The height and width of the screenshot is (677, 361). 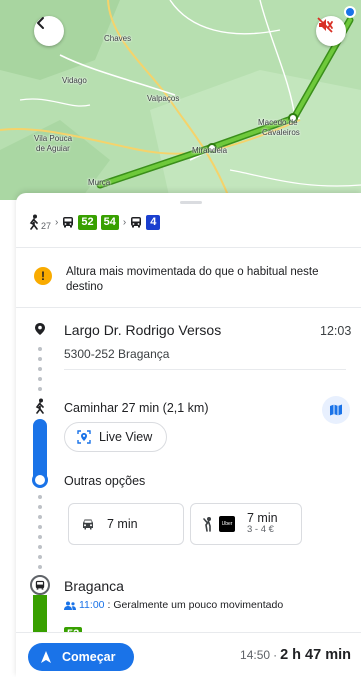 I want to click on trip-summary: 14:50 · 2 h 47 min, so click(x=295, y=655).